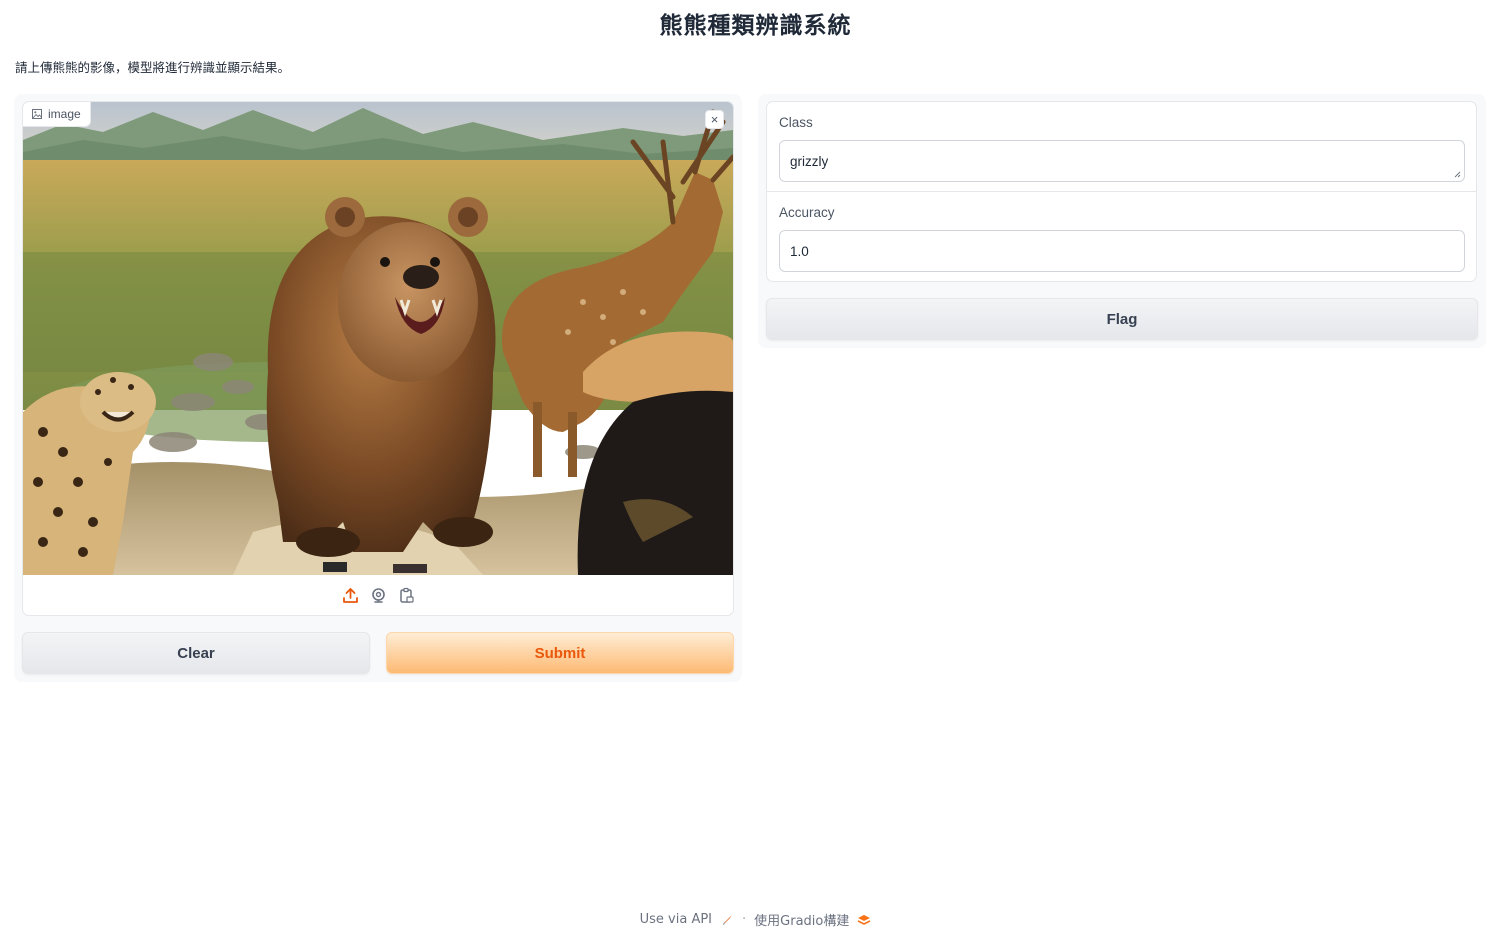 The image size is (1511, 945). I want to click on accuracy-field: Accuracy 1.0, so click(1121, 237).